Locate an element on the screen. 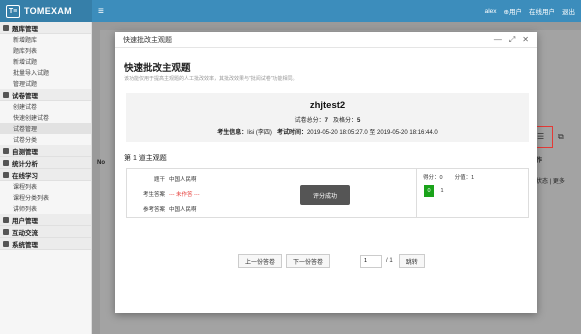 The height and width of the screenshot is (334, 581). page-number-input is located at coordinates (371, 261).